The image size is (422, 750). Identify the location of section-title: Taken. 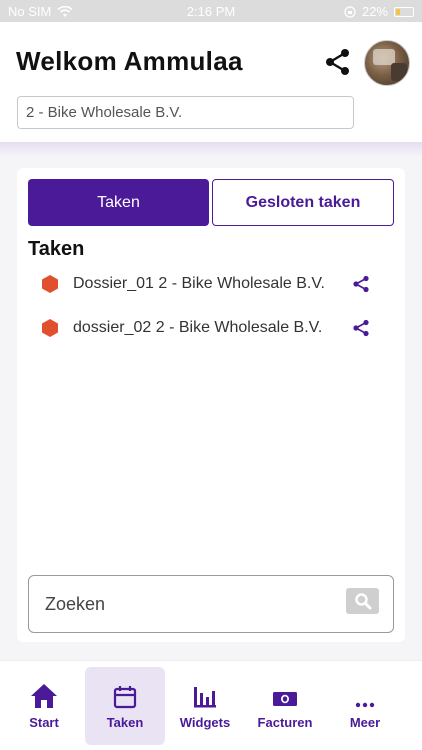
(56, 249).